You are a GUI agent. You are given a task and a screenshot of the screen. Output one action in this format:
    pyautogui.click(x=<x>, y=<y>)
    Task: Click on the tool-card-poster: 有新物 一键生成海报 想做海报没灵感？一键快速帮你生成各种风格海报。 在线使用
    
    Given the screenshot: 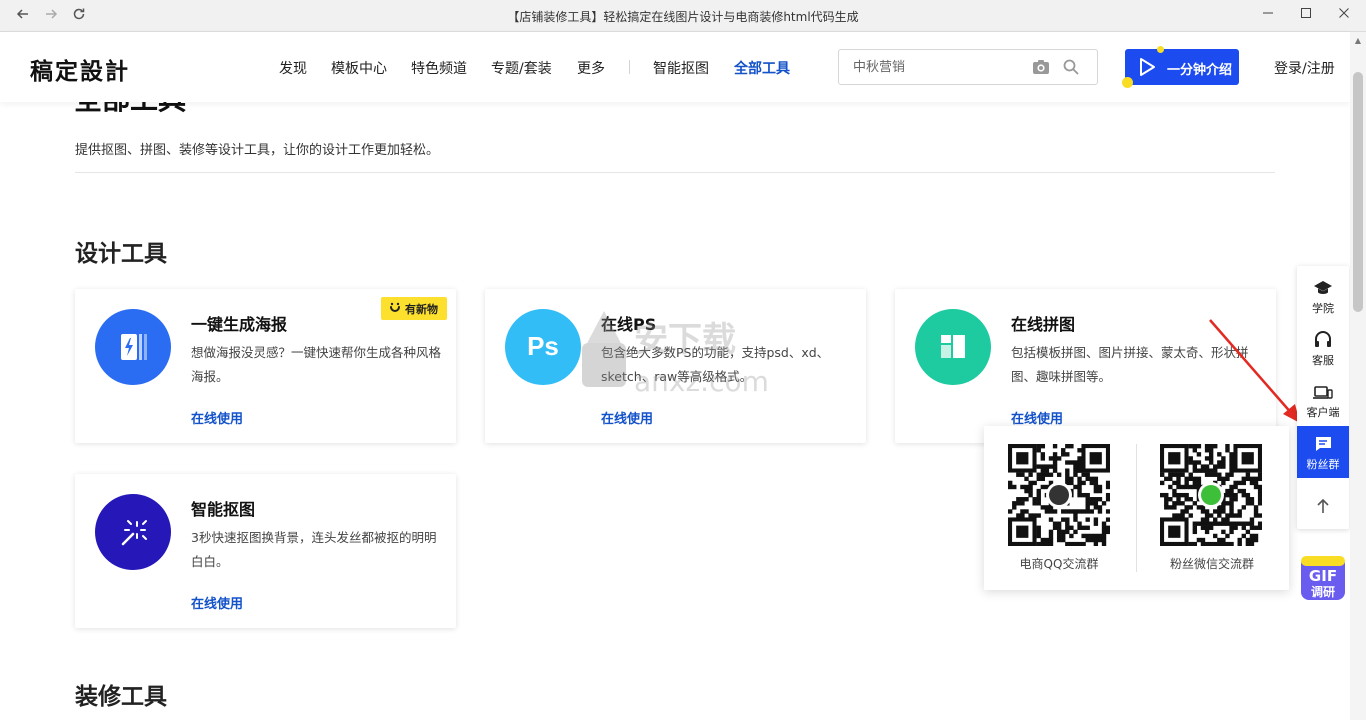 What is the action you would take?
    pyautogui.click(x=265, y=366)
    